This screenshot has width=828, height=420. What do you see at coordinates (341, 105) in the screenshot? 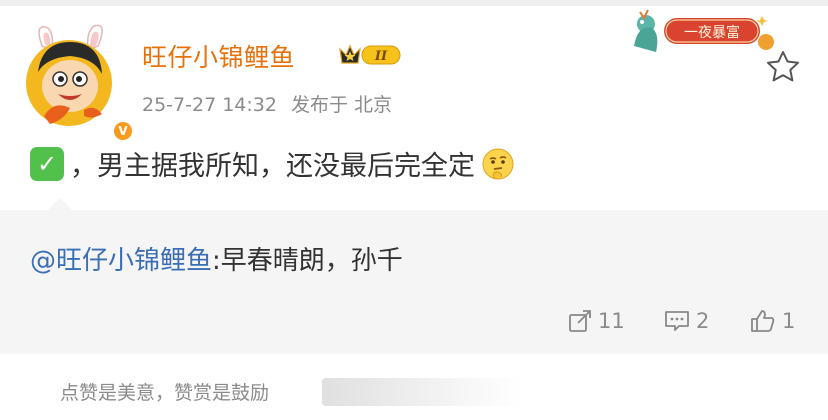
I see `post-location: 发布于 北京` at bounding box center [341, 105].